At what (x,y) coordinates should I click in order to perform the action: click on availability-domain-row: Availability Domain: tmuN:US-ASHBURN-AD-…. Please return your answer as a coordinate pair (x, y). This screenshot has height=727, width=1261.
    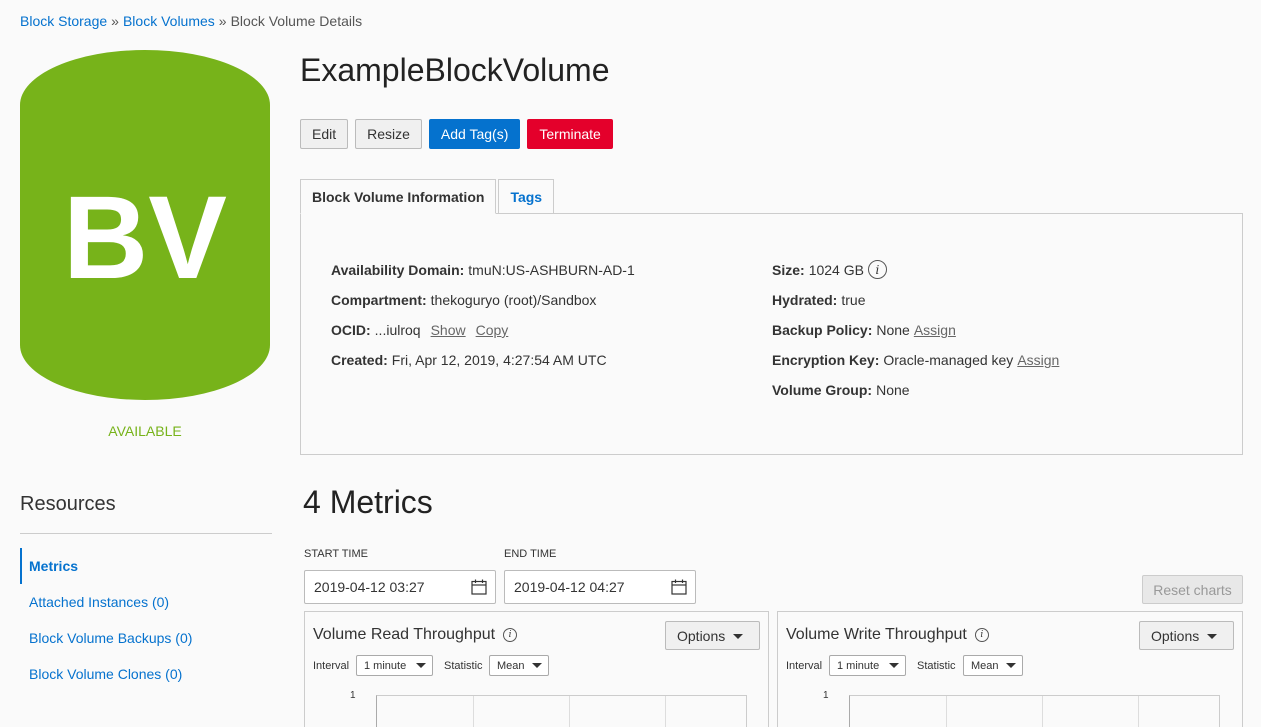
    Looking at the image, I should click on (483, 276).